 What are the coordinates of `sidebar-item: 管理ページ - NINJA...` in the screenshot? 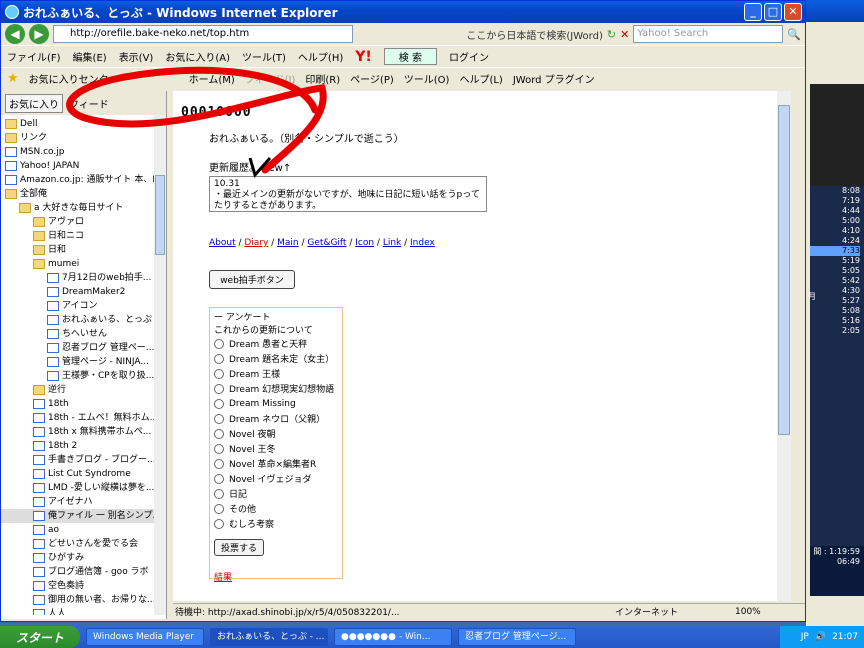 It's located at (83, 362).